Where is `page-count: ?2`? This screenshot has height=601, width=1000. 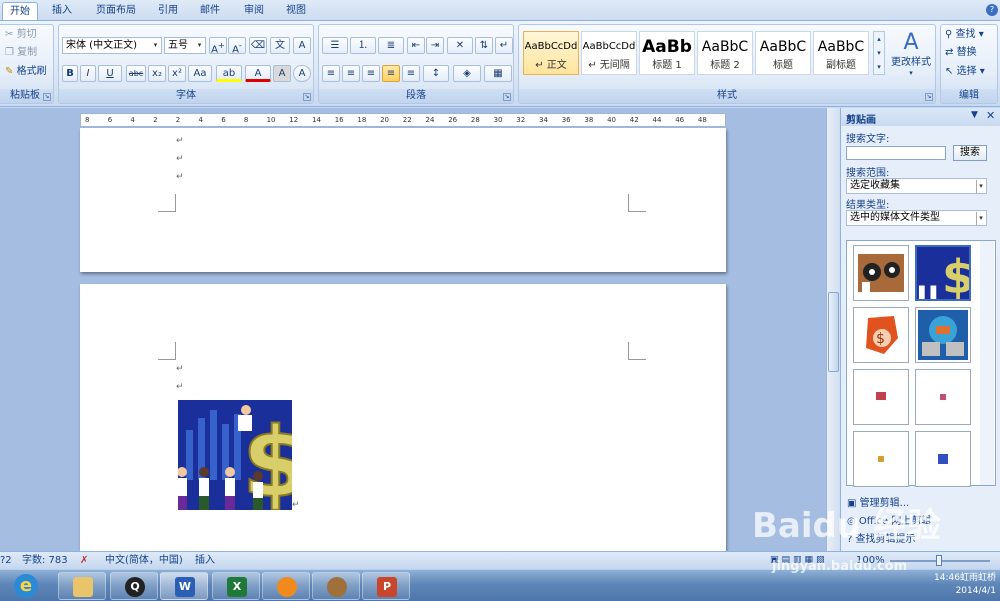
page-count: ?2 is located at coordinates (6, 560).